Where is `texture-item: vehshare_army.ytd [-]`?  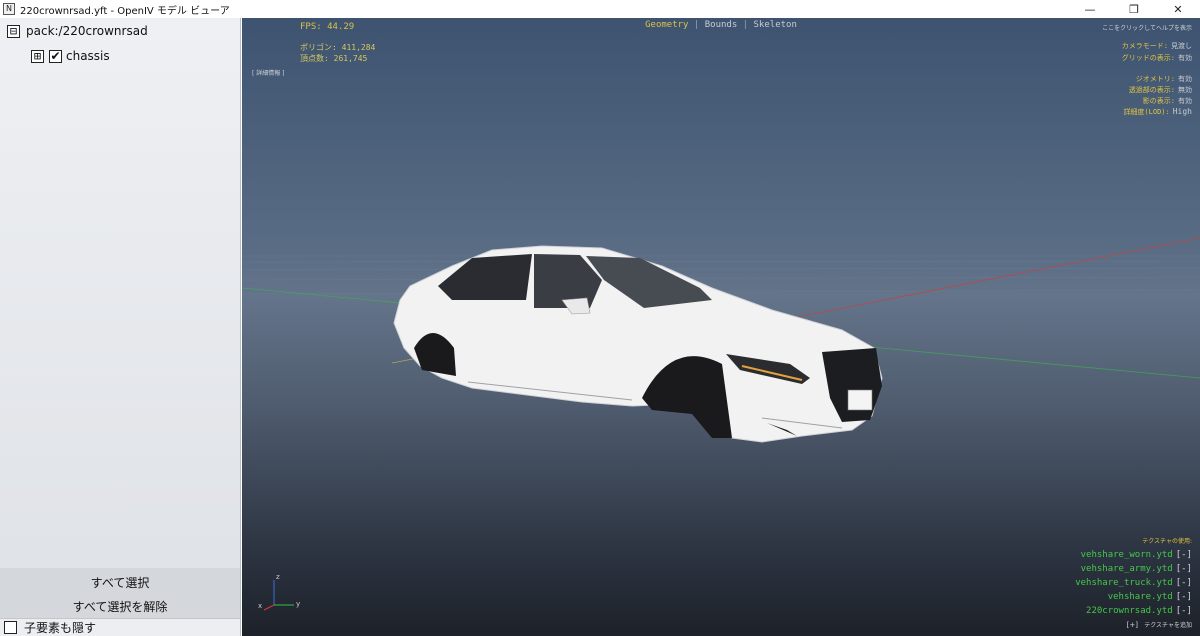
texture-item: vehshare_army.ytd [-] is located at coordinates (1133, 569).